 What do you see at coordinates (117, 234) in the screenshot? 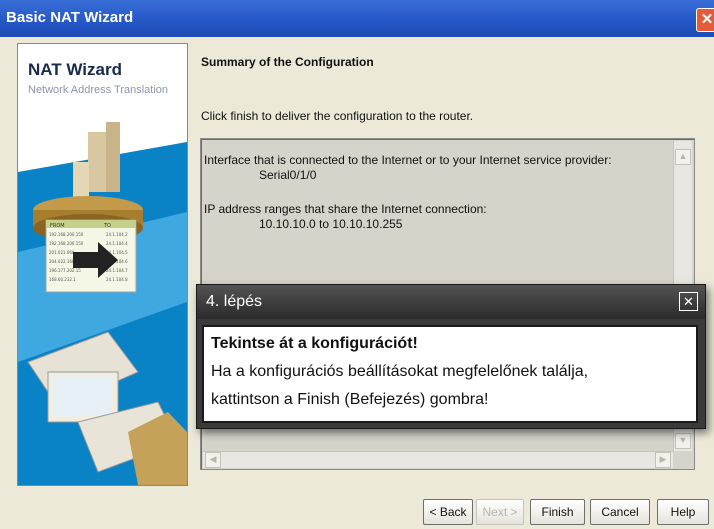
I see `nat-table-row-0-to: 24.1.104.2` at bounding box center [117, 234].